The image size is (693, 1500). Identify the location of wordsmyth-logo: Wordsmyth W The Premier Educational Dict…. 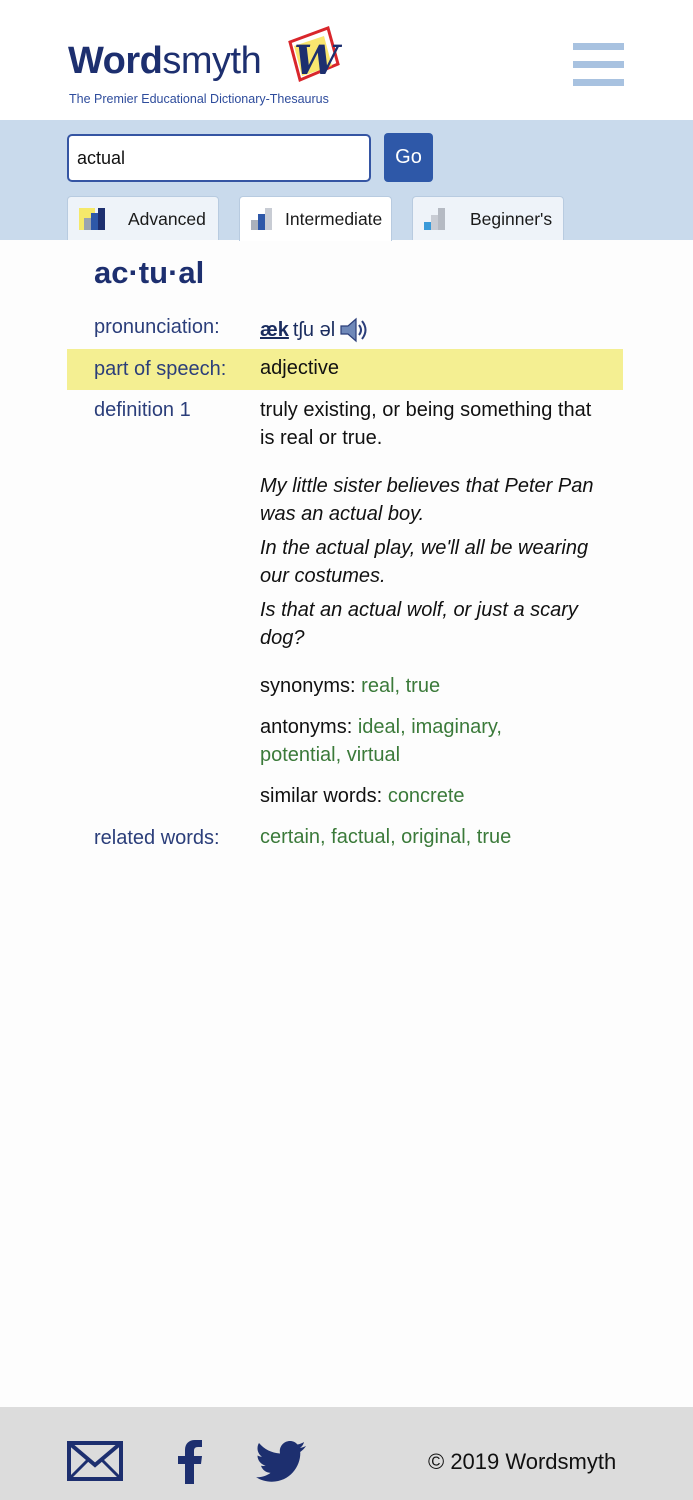
(213, 69).